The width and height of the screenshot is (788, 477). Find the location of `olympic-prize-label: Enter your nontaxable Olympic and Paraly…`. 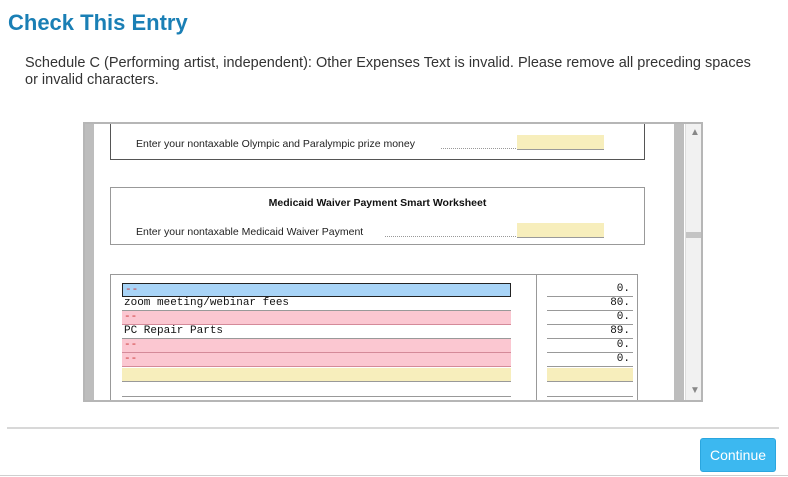

olympic-prize-label: Enter your nontaxable Olympic and Paraly… is located at coordinates (275, 144).